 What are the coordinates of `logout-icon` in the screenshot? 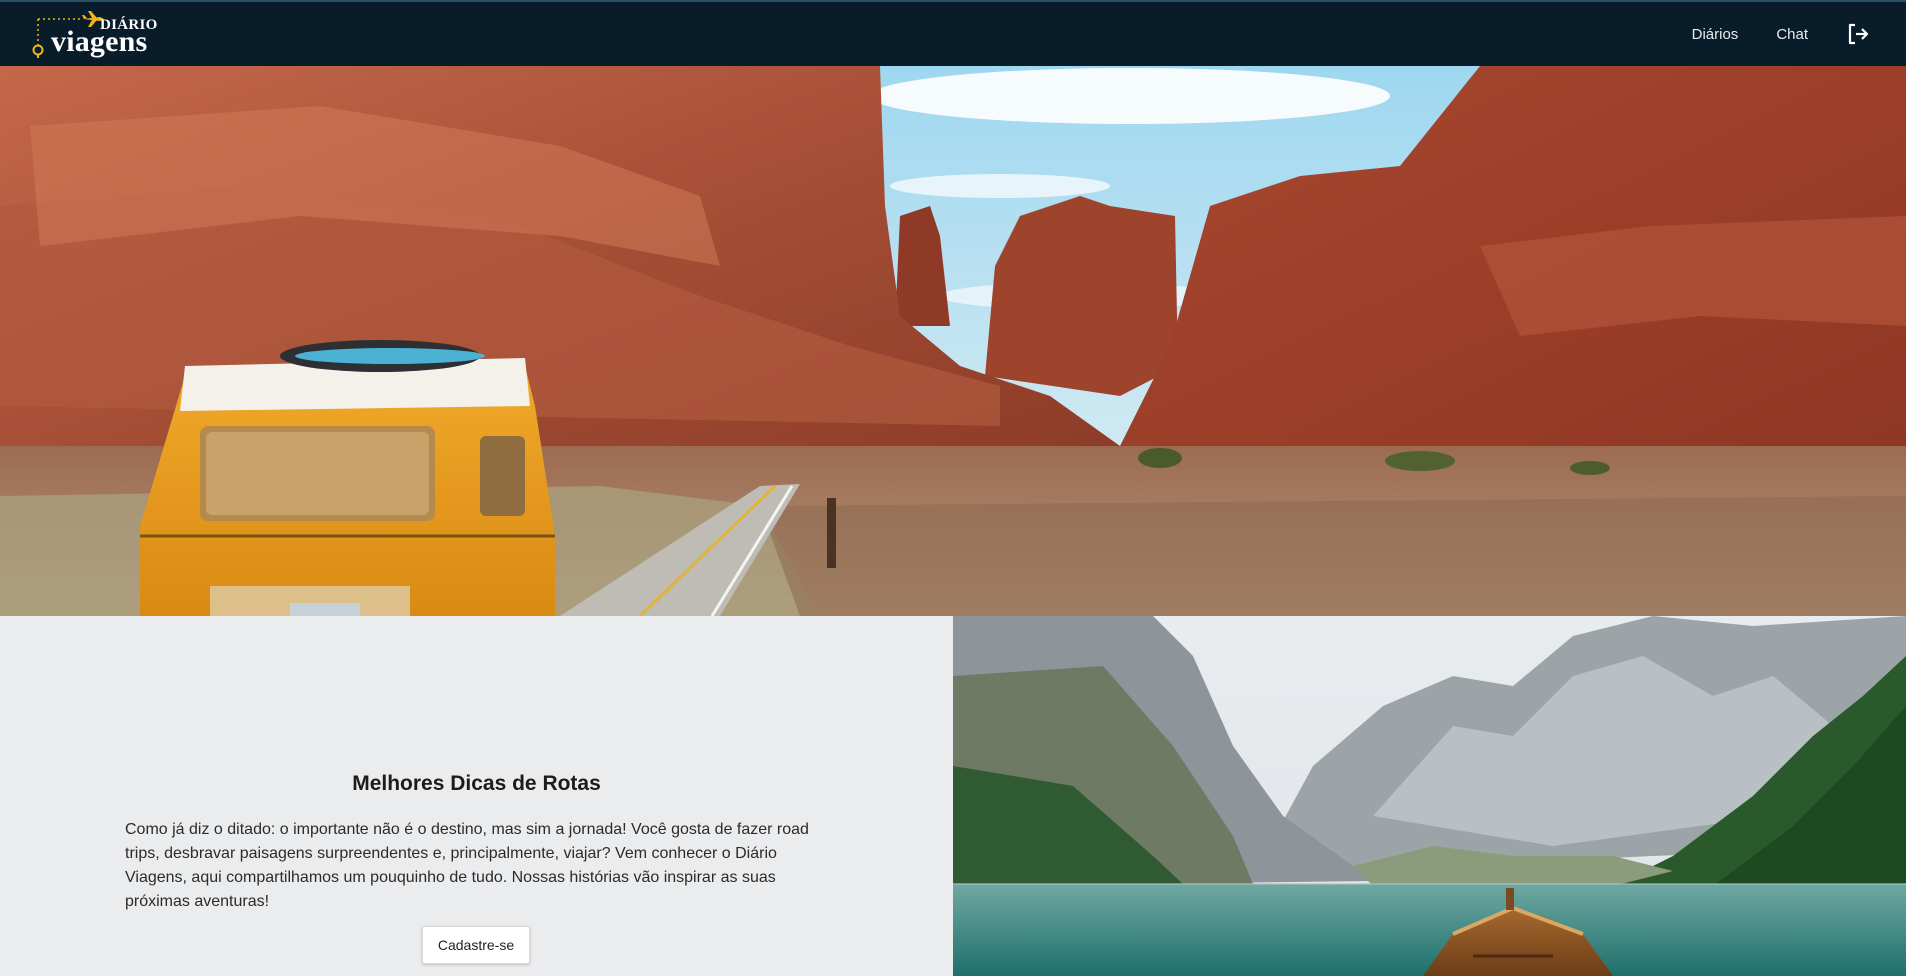 It's located at (1858, 34).